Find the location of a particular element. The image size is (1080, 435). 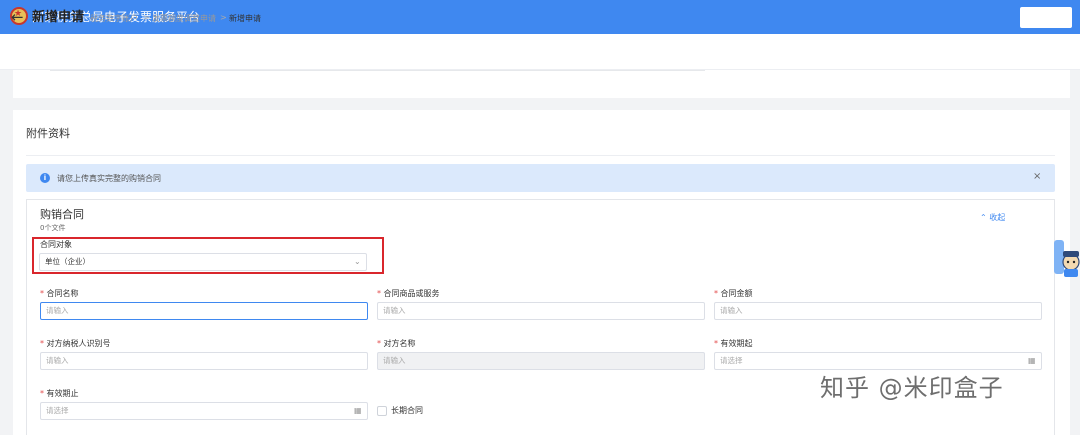

counterparty-tax-id-label: * 对方纳税人识别号 is located at coordinates (75, 343).